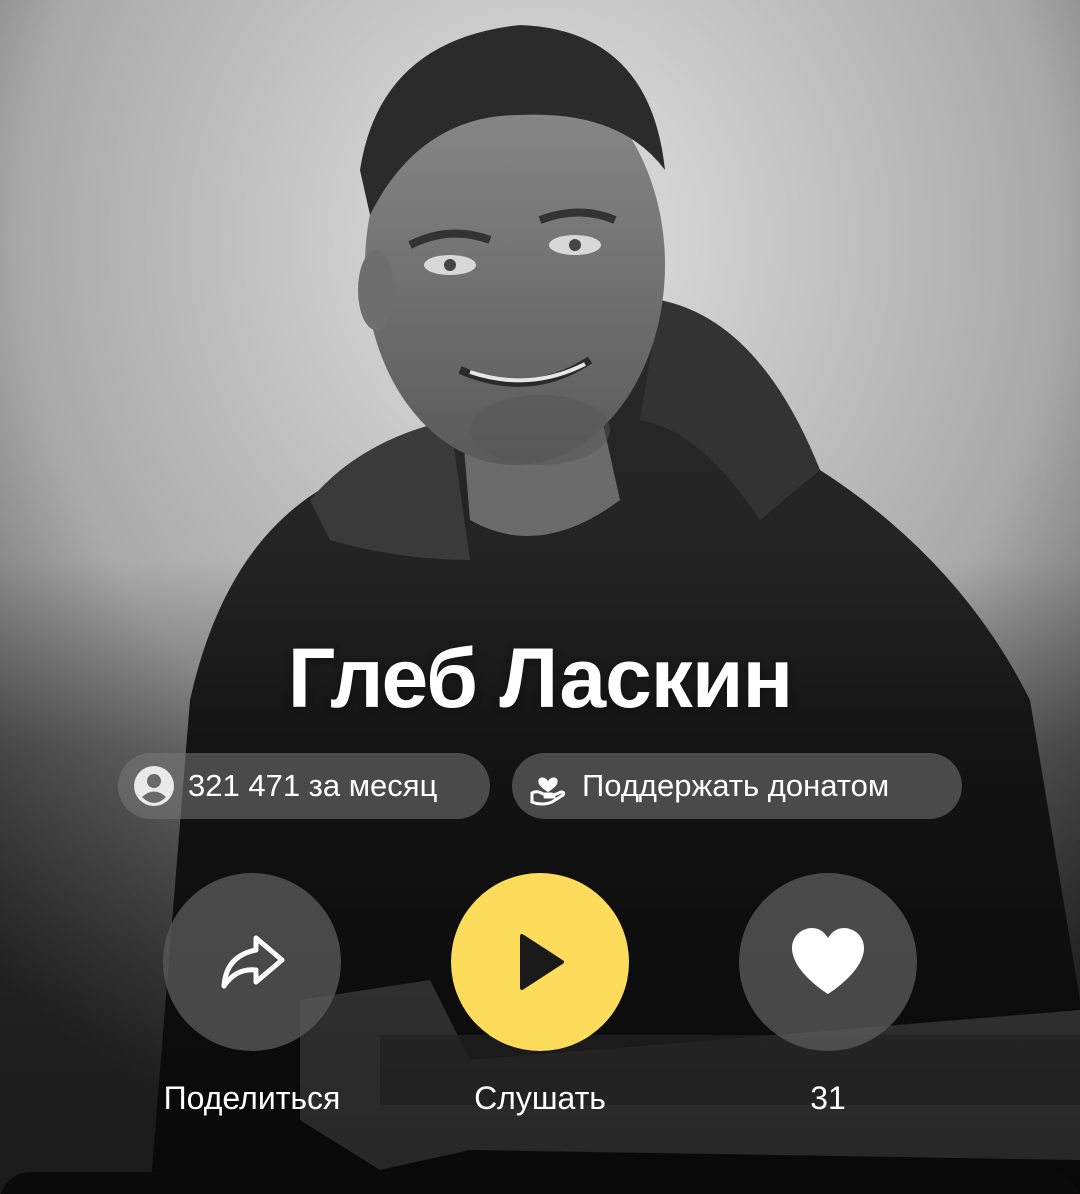 The width and height of the screenshot is (1080, 1194). I want to click on monthly-listeners-chip: 321 471 за месяц, so click(304, 786).